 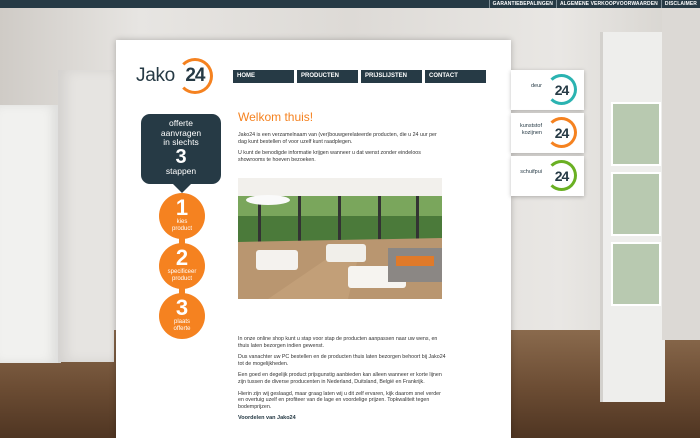 I want to click on brand-tab-deur24: deur 24, so click(x=547, y=90).